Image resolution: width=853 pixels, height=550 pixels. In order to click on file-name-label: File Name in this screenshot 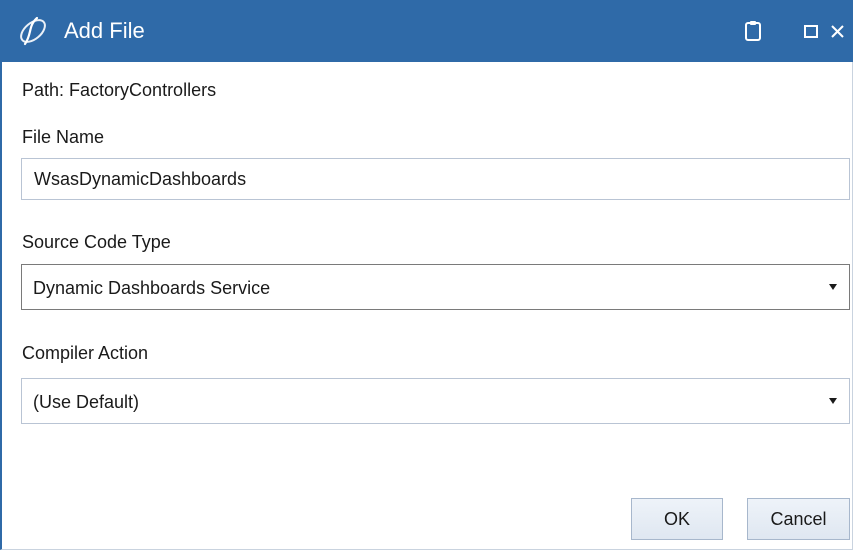, I will do `click(63, 137)`.